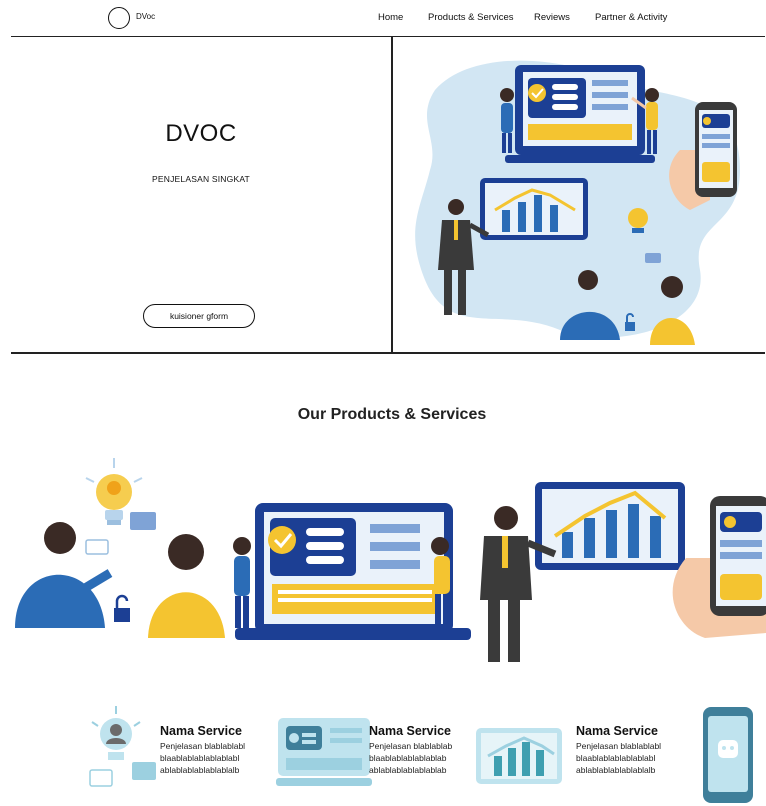 This screenshot has width=766, height=806. Describe the element at coordinates (201, 179) in the screenshot. I see `hero-subtitle: PENJELASAN SINGKAT` at that location.